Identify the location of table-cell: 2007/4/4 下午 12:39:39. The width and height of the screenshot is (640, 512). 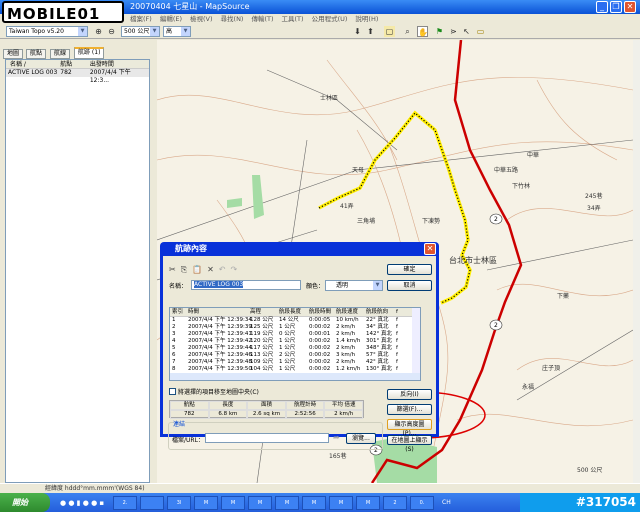
(220, 327).